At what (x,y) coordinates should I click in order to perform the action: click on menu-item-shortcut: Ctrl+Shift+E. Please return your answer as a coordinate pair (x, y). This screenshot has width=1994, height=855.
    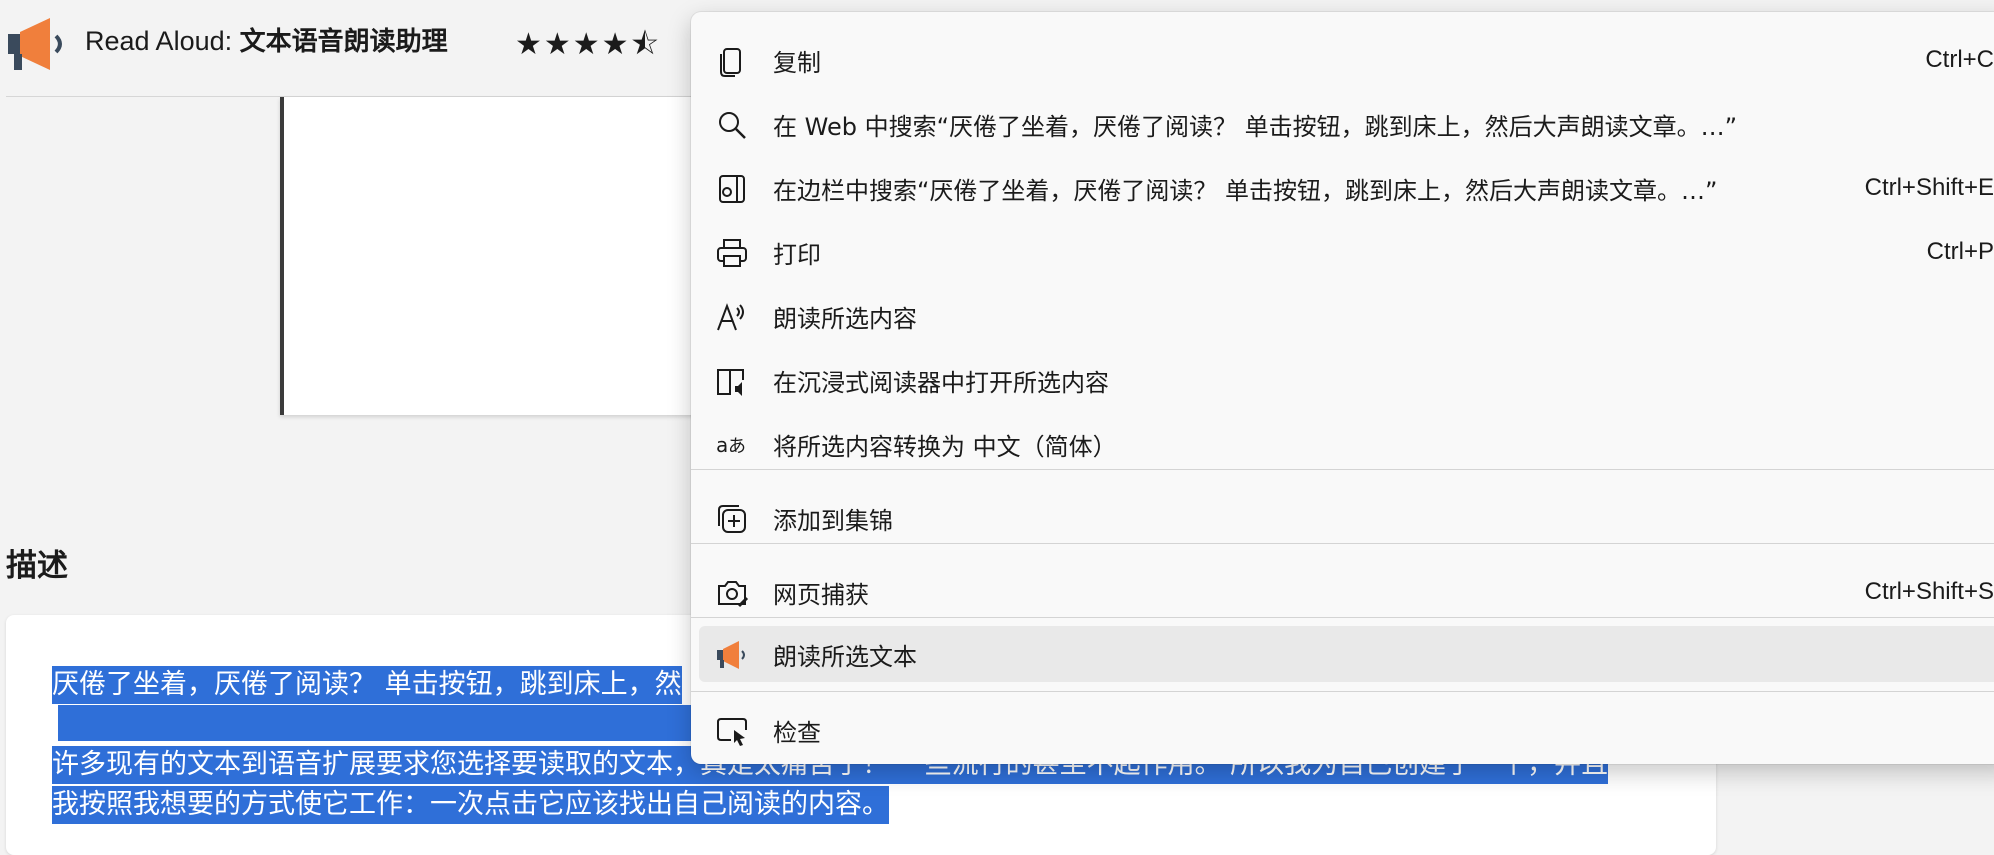
    Looking at the image, I should click on (1929, 187).